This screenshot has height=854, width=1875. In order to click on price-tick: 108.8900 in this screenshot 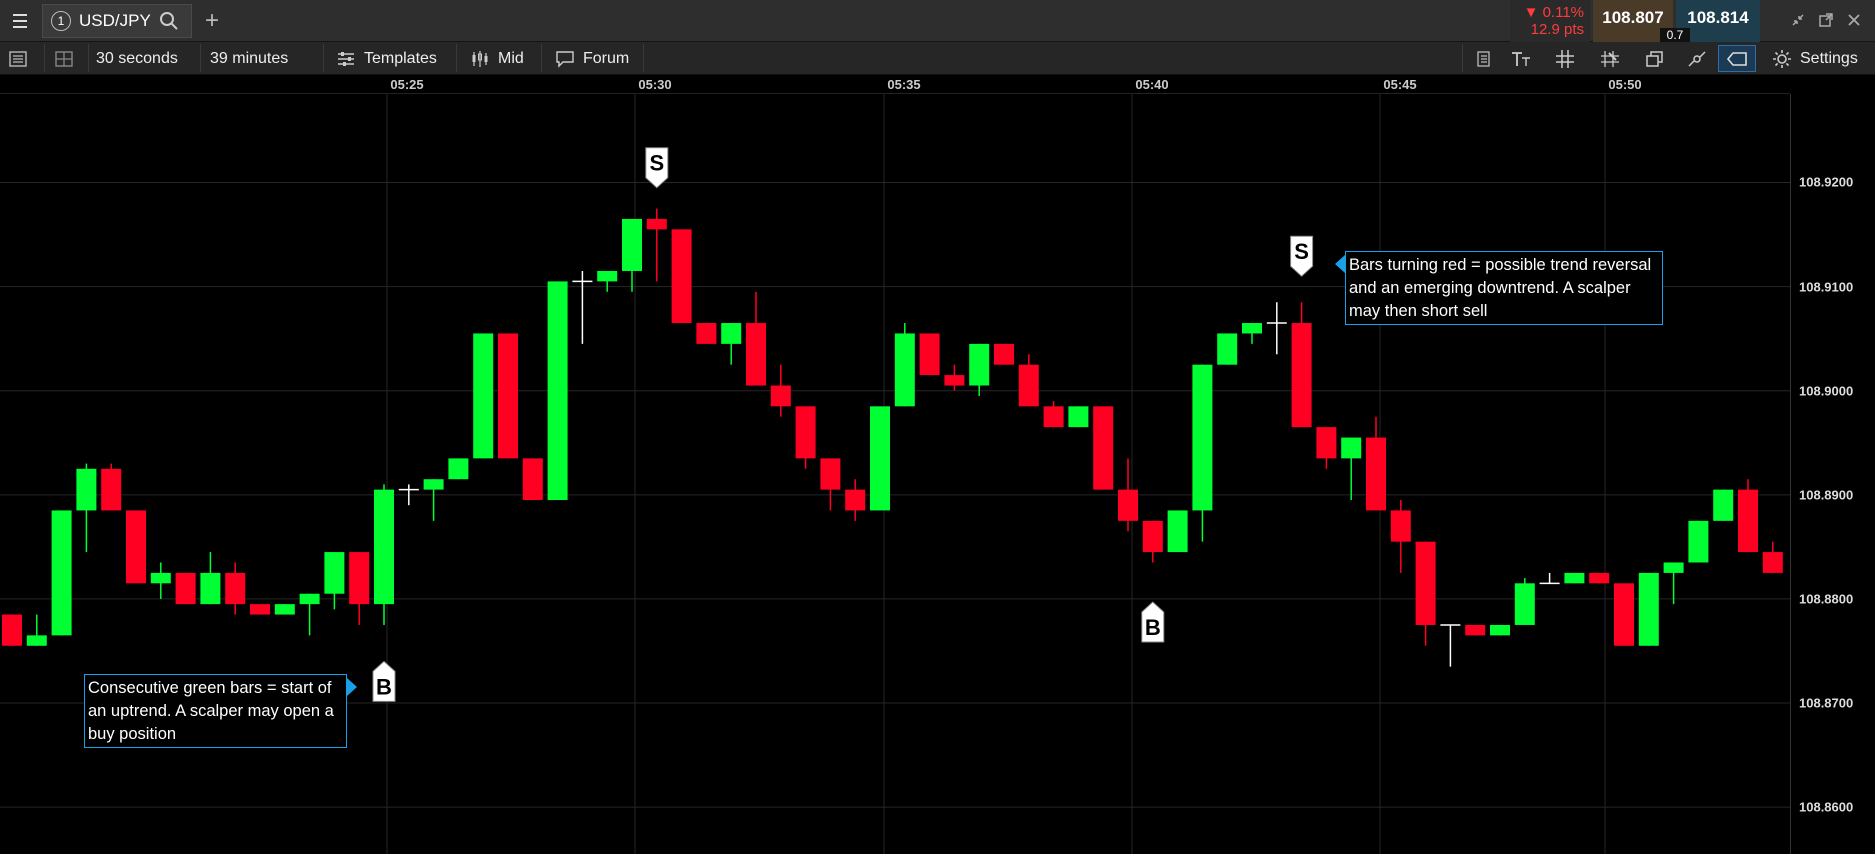, I will do `click(1826, 495)`.